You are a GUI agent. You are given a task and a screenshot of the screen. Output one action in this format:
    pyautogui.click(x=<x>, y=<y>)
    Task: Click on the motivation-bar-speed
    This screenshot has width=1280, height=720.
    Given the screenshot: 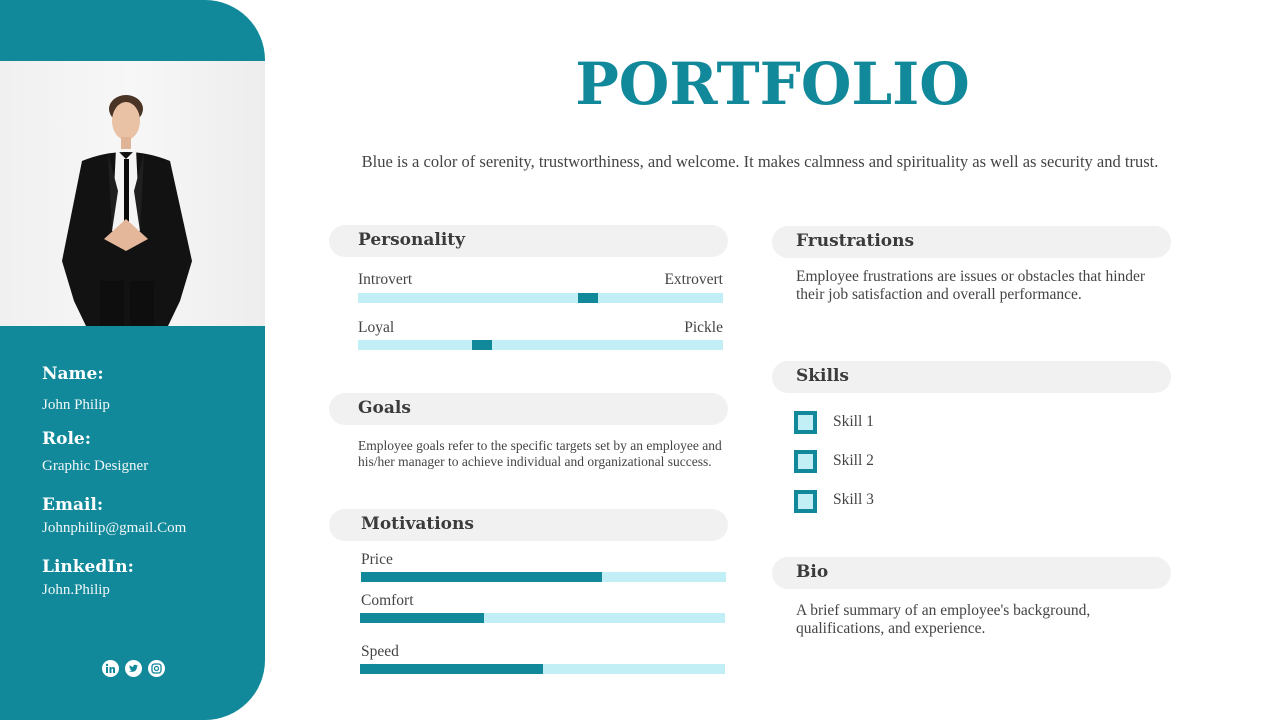 What is the action you would take?
    pyautogui.click(x=542, y=669)
    